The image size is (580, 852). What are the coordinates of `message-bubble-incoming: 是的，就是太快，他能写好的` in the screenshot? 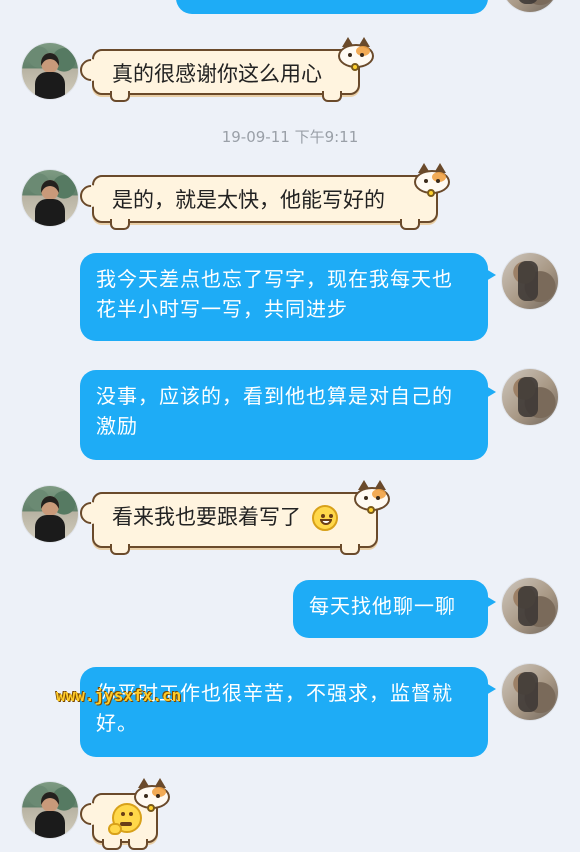 It's located at (265, 202).